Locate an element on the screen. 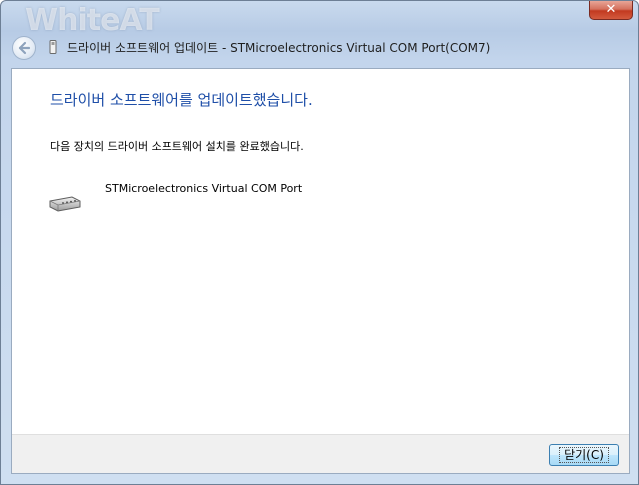 Image resolution: width=639 pixels, height=485 pixels. watermark-text: WhiteAT is located at coordinates (92, 20).